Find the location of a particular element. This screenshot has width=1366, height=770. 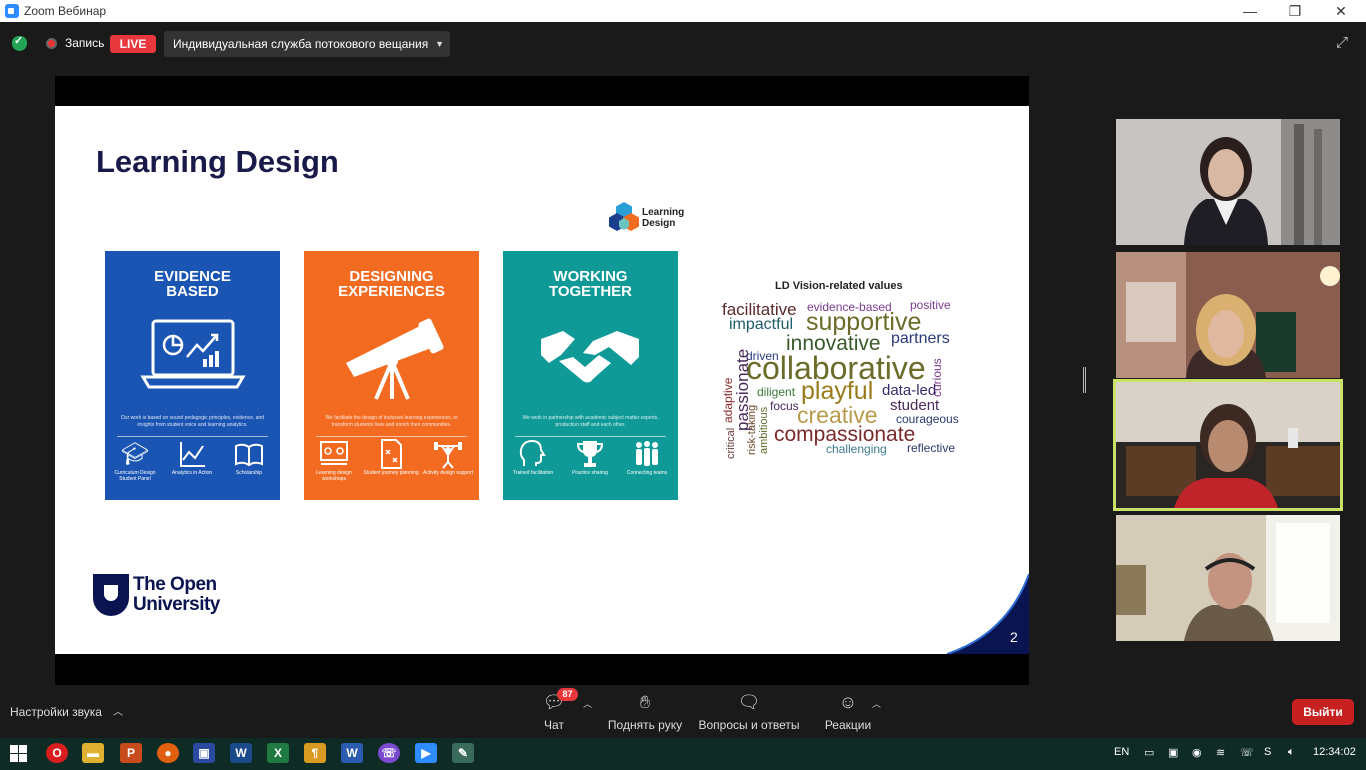

save-disk-icon: ▣ is located at coordinates (204, 753).